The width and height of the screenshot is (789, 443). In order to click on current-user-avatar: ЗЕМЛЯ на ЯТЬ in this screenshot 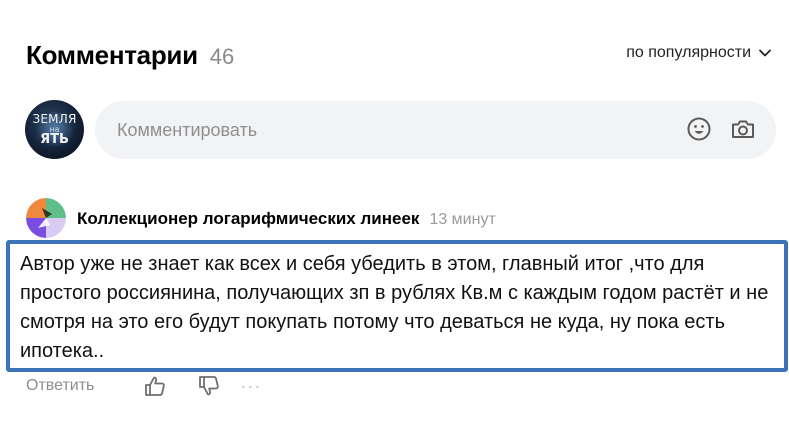, I will do `click(54, 129)`.